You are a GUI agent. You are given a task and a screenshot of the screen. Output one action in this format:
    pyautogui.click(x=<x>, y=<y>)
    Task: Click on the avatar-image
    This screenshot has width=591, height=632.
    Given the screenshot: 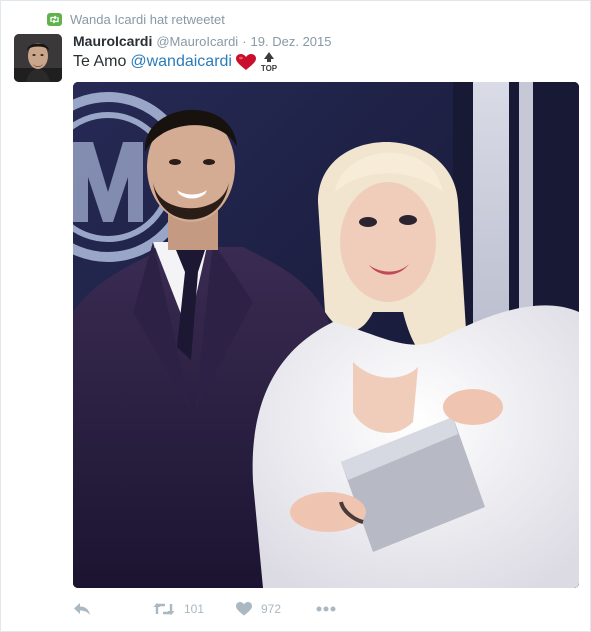 What is the action you would take?
    pyautogui.click(x=38, y=58)
    